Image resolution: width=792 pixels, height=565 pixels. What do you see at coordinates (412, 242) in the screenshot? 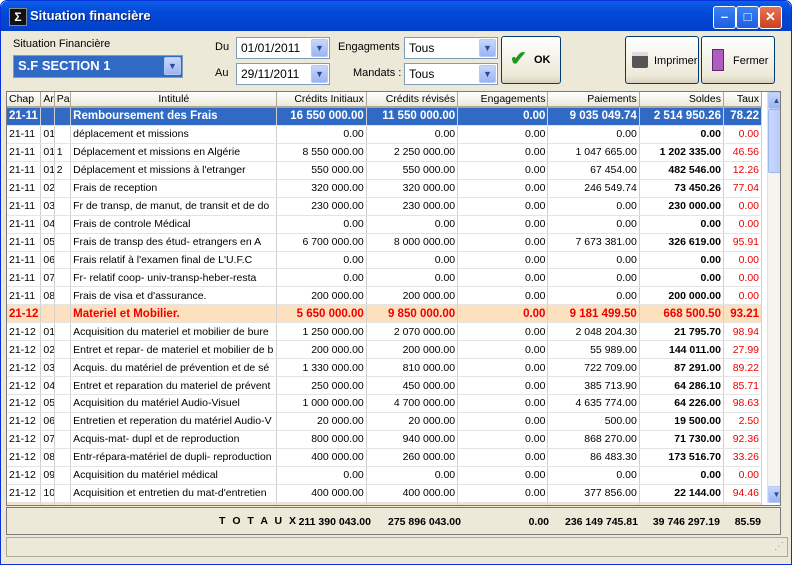
I see `table-cell: 8 000 000.00` at bounding box center [412, 242].